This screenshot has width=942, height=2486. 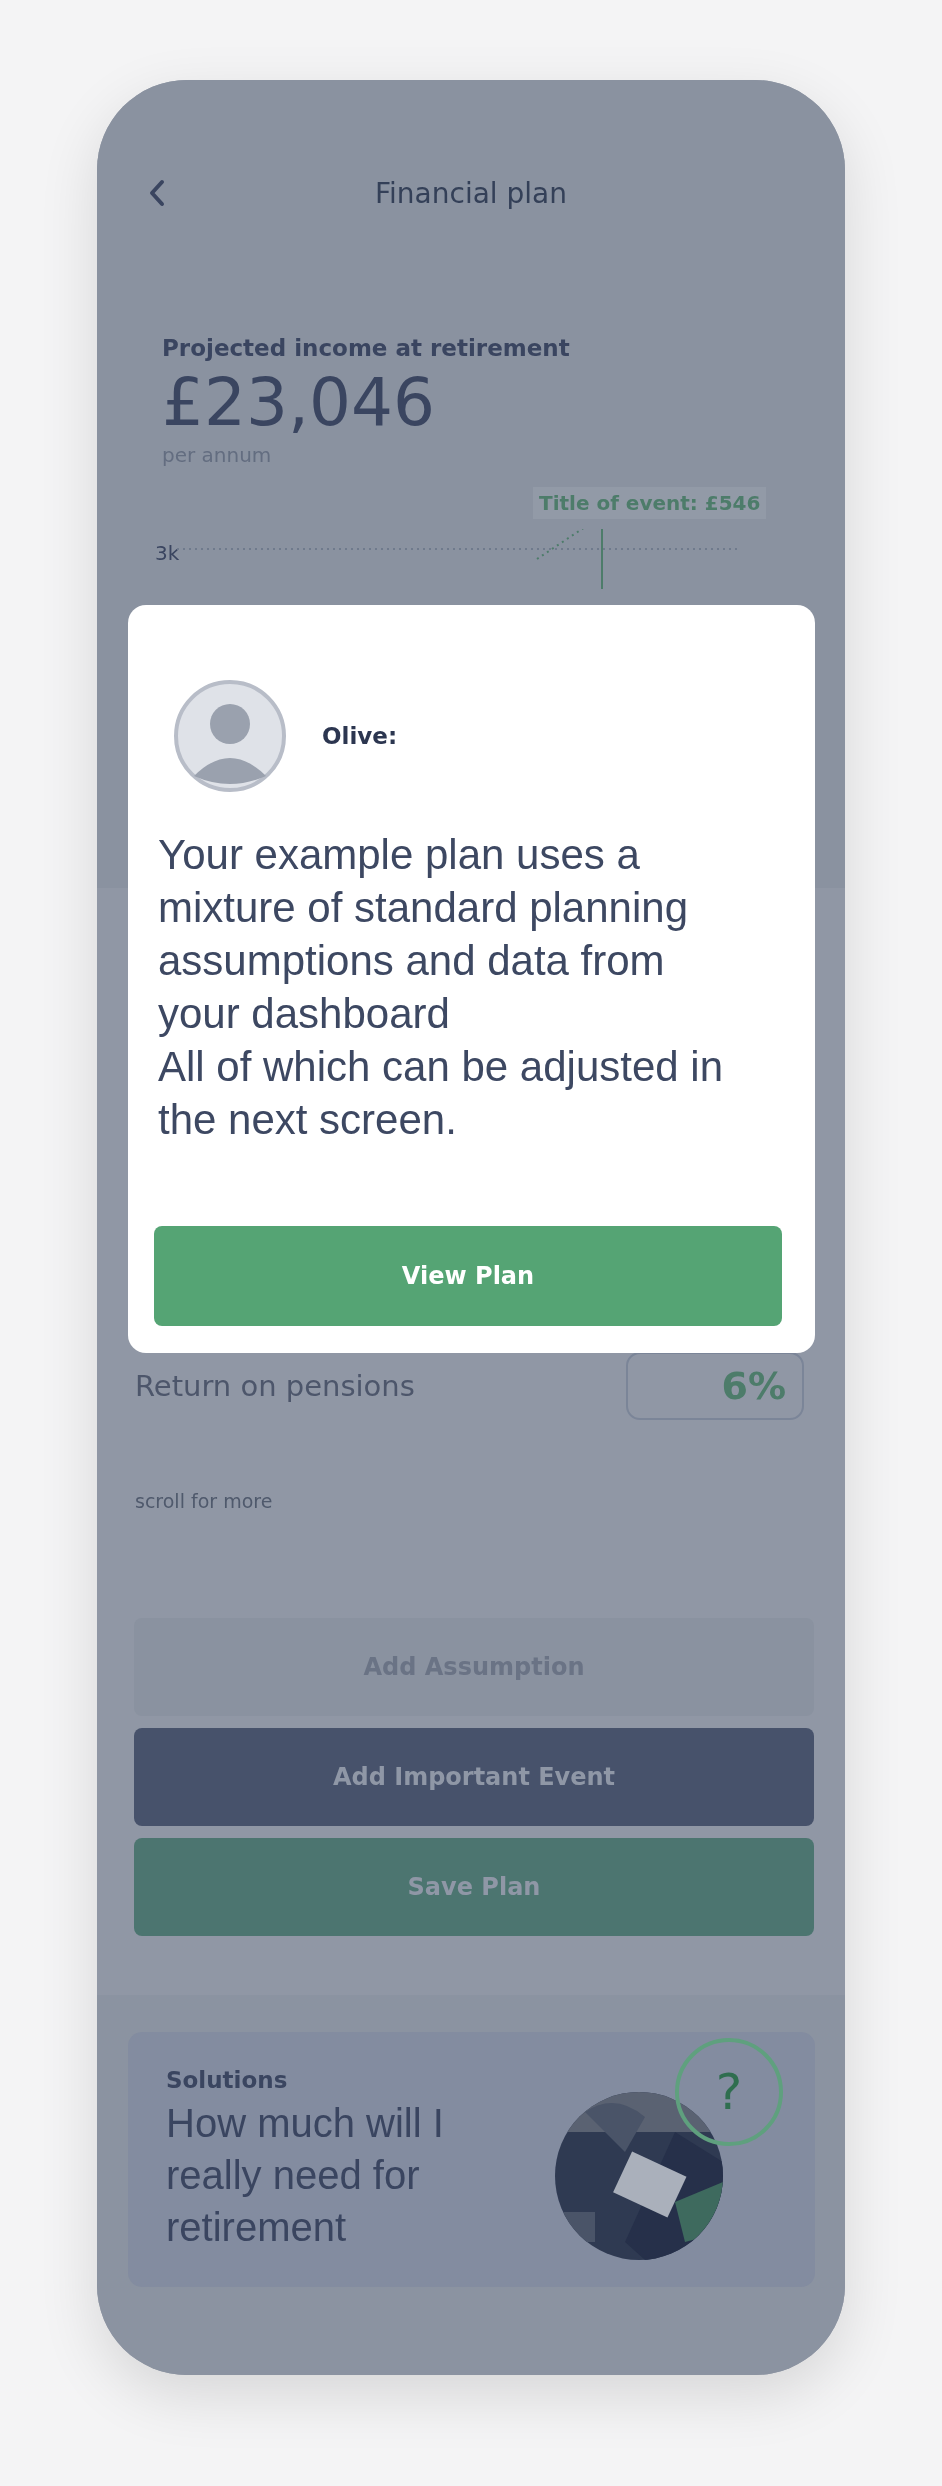 What do you see at coordinates (227, 2079) in the screenshot?
I see `card-category: Solutions` at bounding box center [227, 2079].